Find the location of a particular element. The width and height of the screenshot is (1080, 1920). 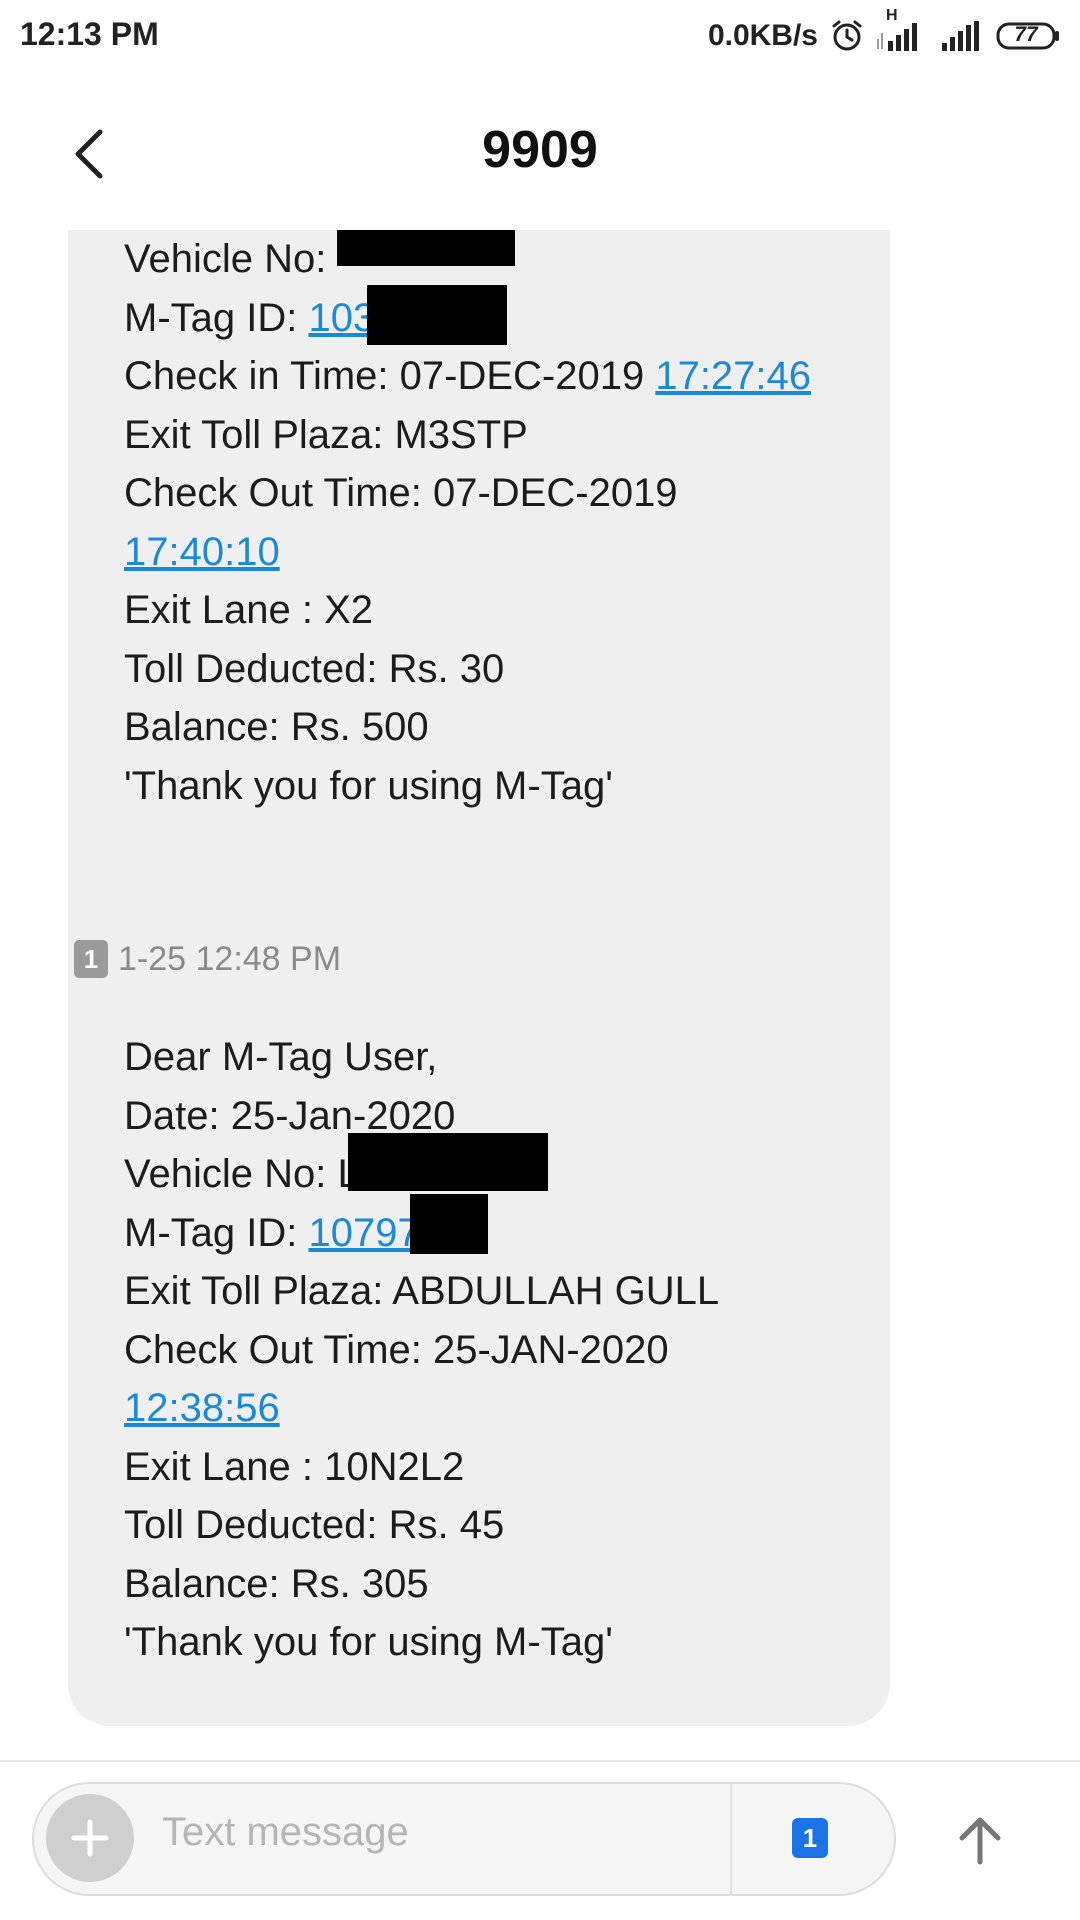

time-link: 12:38:56 is located at coordinates (202, 1408).